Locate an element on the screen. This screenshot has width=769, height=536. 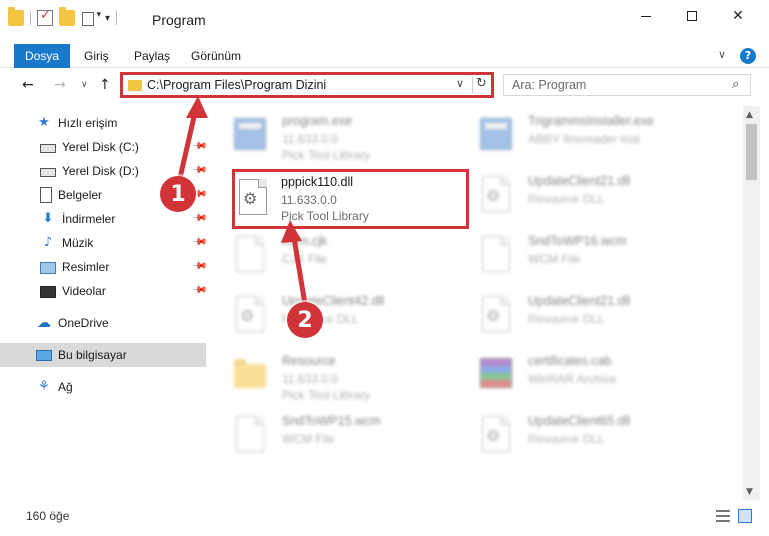
scroll-up-icon: ▲ is located at coordinates (749, 115).